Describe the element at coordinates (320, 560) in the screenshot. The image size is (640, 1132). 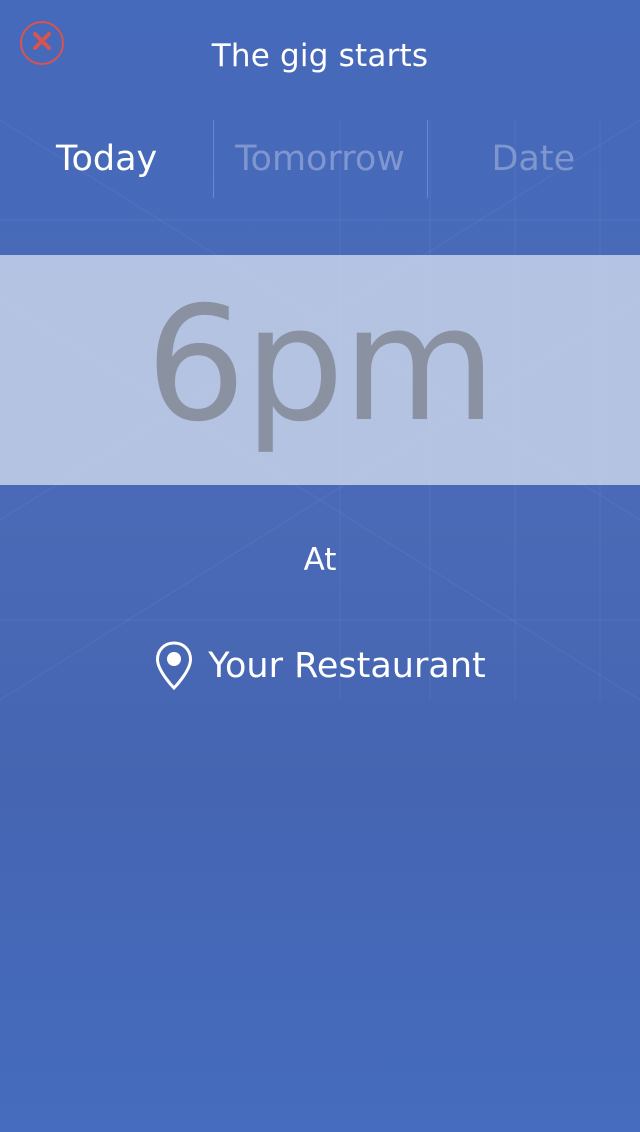
I see `at-label: At` at that location.